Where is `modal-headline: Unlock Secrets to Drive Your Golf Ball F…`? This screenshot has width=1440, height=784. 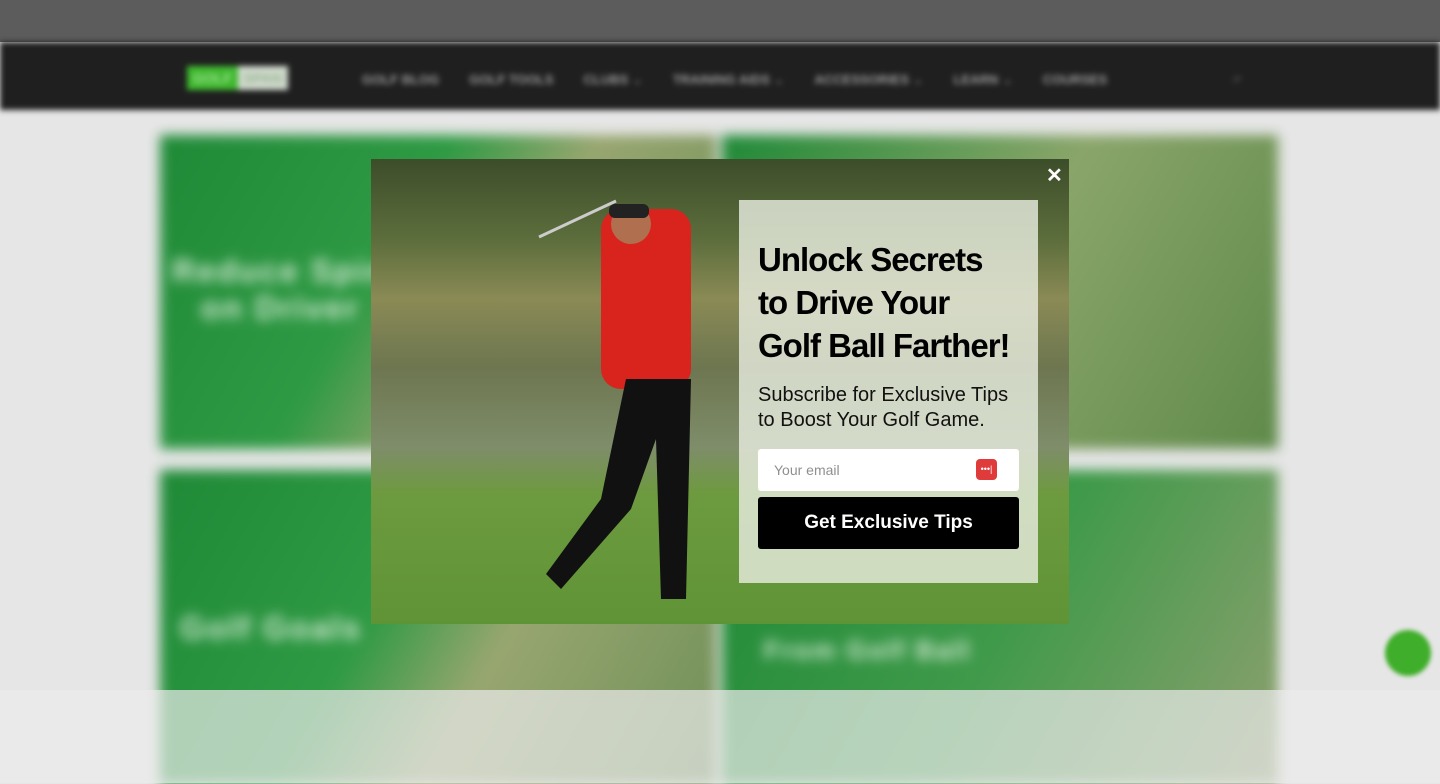 modal-headline: Unlock Secrets to Drive Your Golf Ball F… is located at coordinates (884, 302).